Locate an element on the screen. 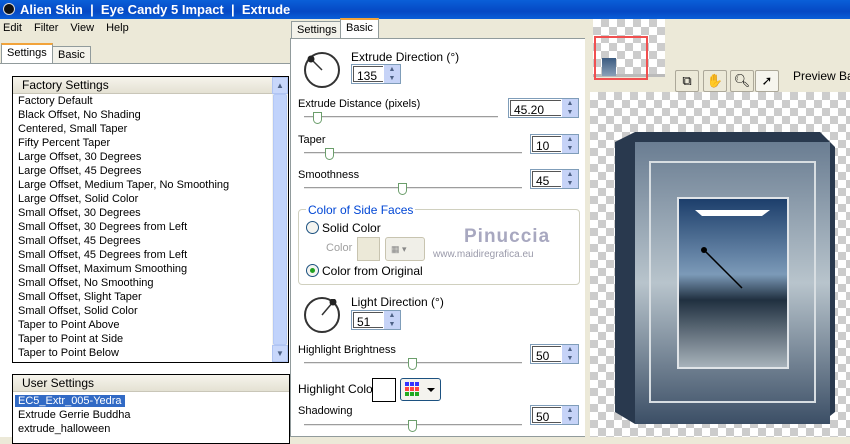 This screenshot has width=850, height=444. list-item: Small Offset, Slight Taper is located at coordinates (150, 297).